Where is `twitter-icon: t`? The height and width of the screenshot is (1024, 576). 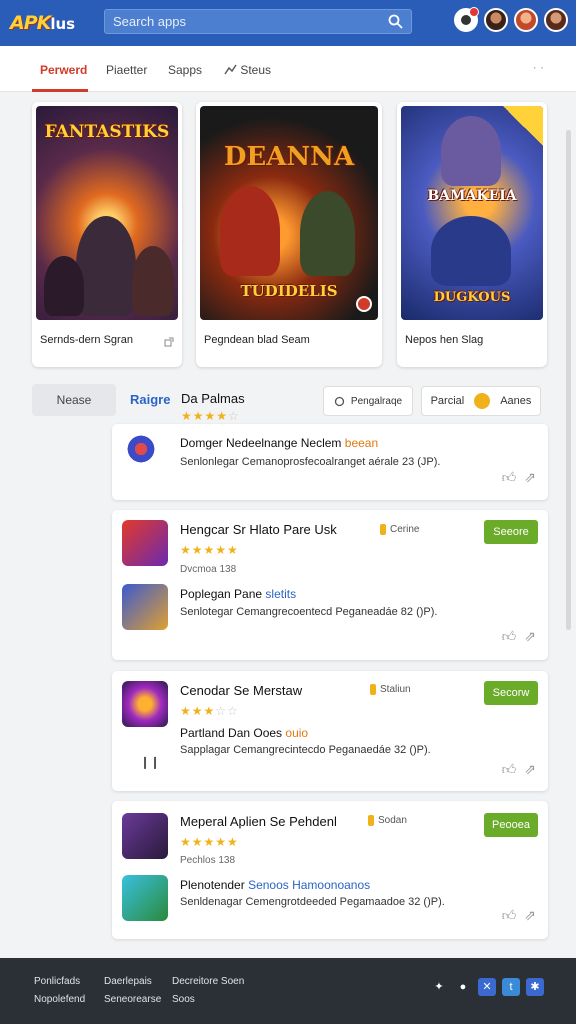 twitter-icon: t is located at coordinates (511, 987).